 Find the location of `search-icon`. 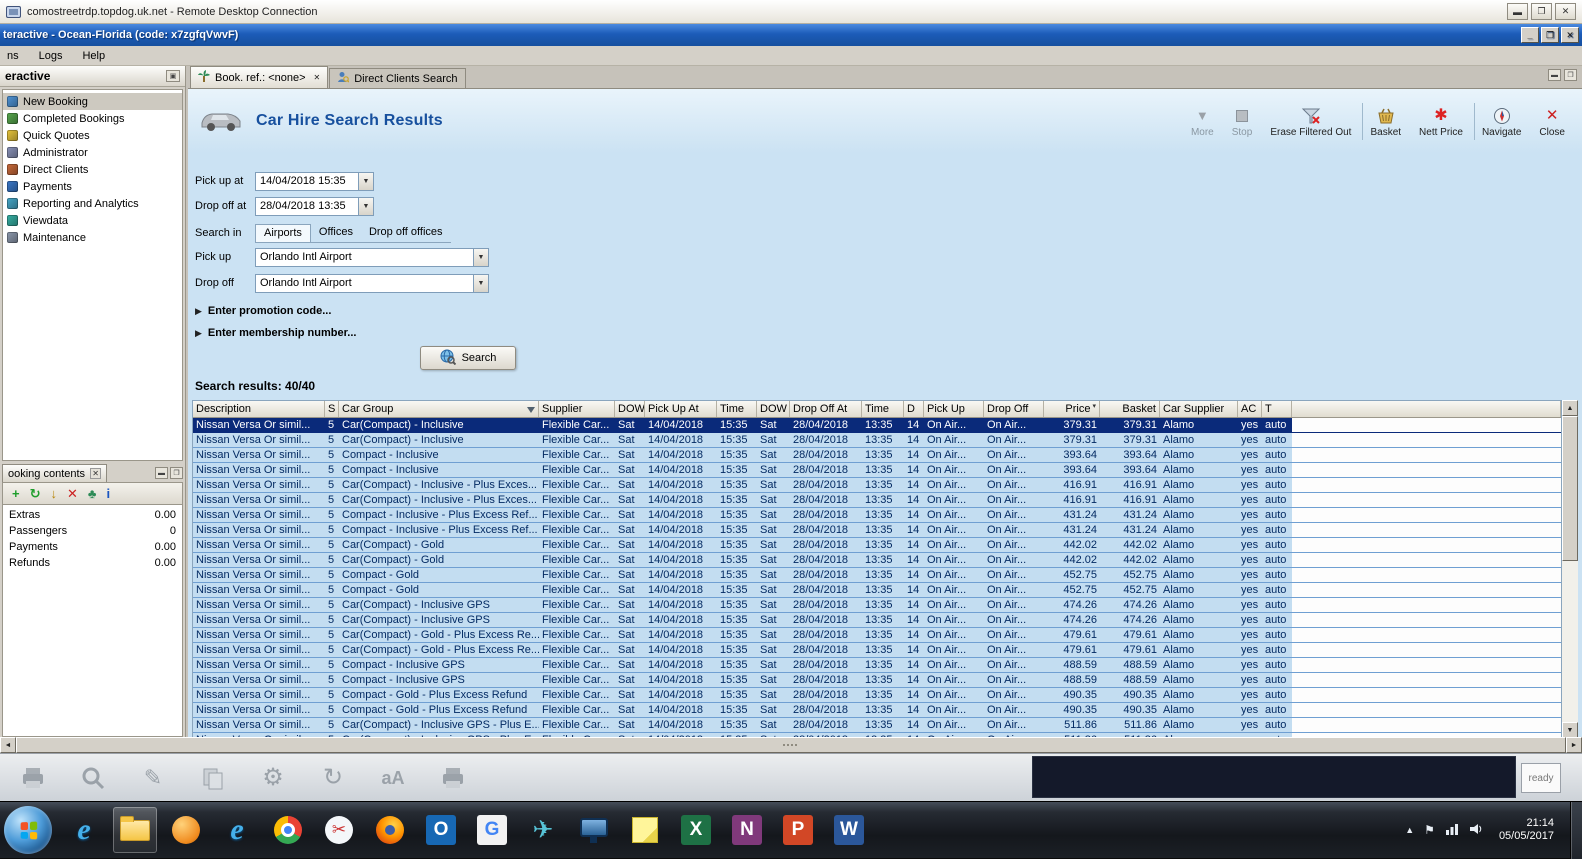

search-icon is located at coordinates (93, 778).